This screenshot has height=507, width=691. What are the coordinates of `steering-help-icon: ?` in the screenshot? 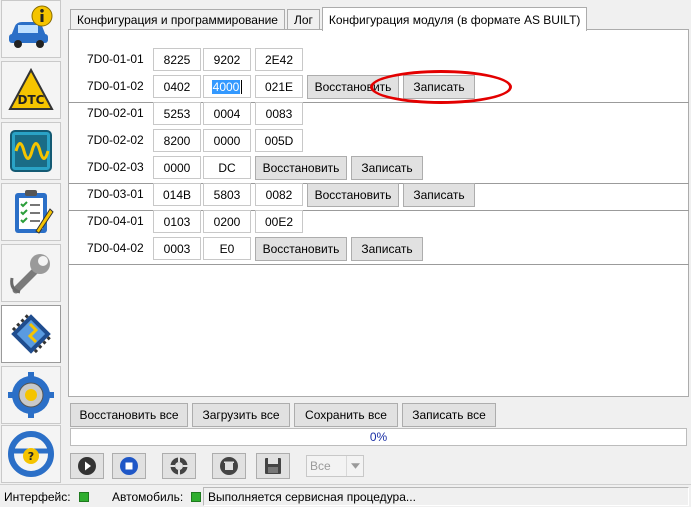 It's located at (31, 454).